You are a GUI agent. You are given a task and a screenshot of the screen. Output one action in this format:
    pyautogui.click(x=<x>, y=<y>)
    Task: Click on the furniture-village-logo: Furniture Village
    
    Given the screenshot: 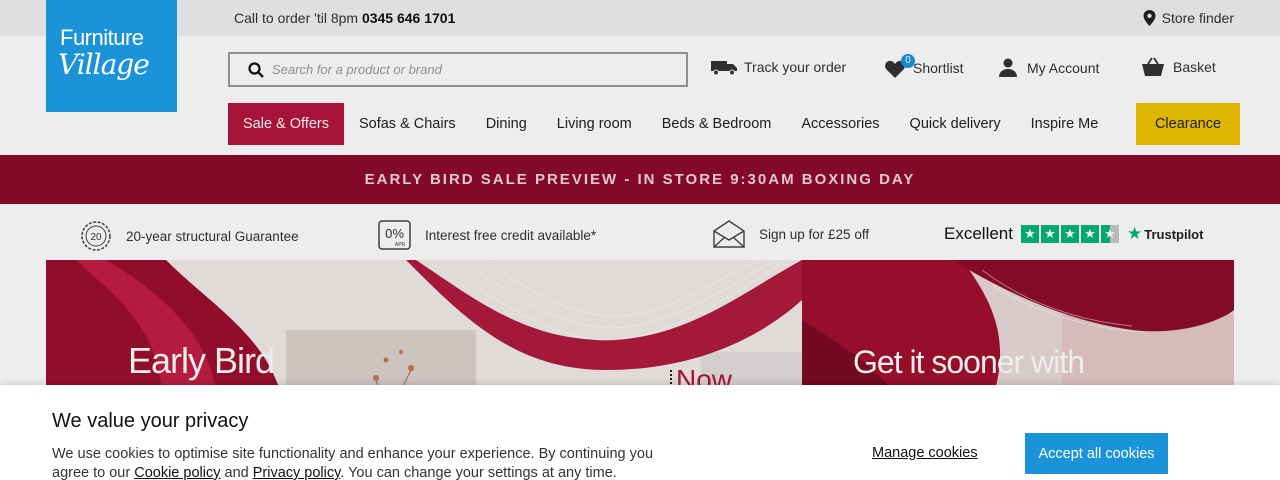 What is the action you would take?
    pyautogui.click(x=111, y=56)
    